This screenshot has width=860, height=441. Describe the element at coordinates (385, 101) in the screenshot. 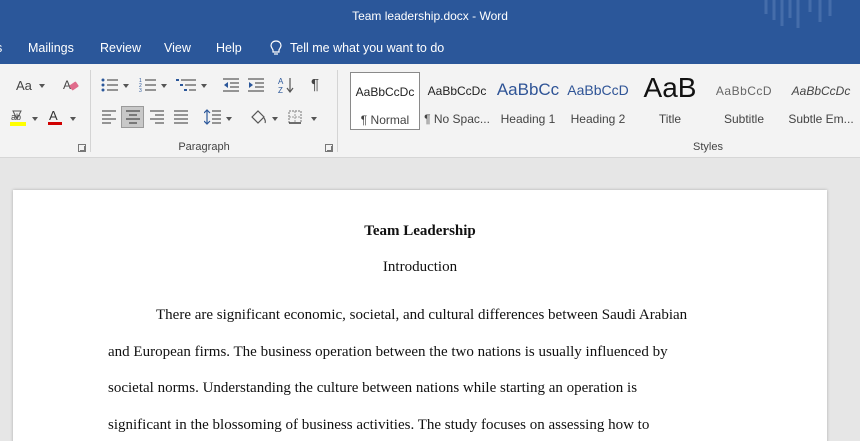

I see `style-normal: AaBbCcDc ¶ Normal` at that location.